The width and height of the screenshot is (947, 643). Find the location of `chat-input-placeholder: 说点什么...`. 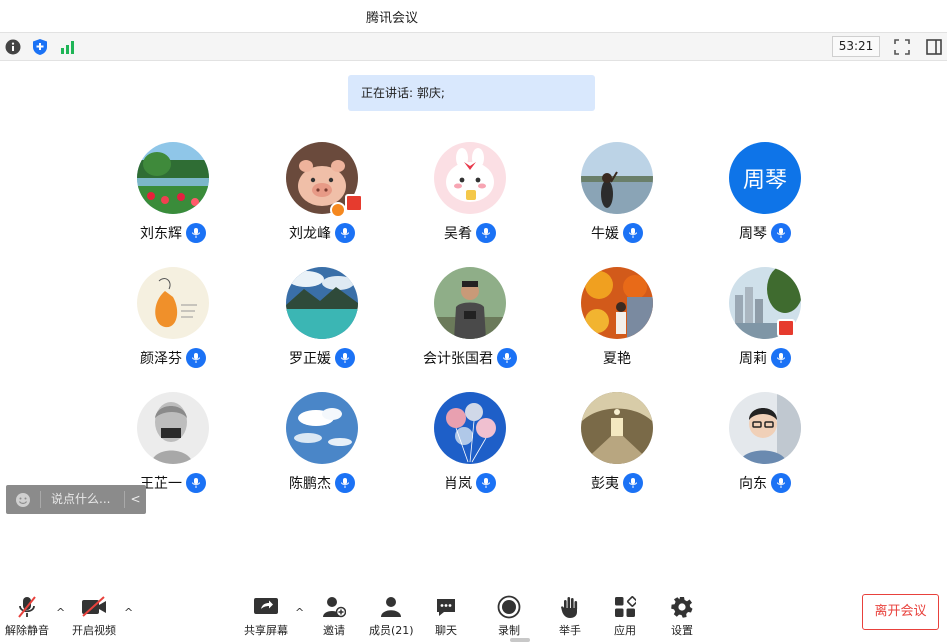

chat-input-placeholder: 说点什么... is located at coordinates (82, 499).